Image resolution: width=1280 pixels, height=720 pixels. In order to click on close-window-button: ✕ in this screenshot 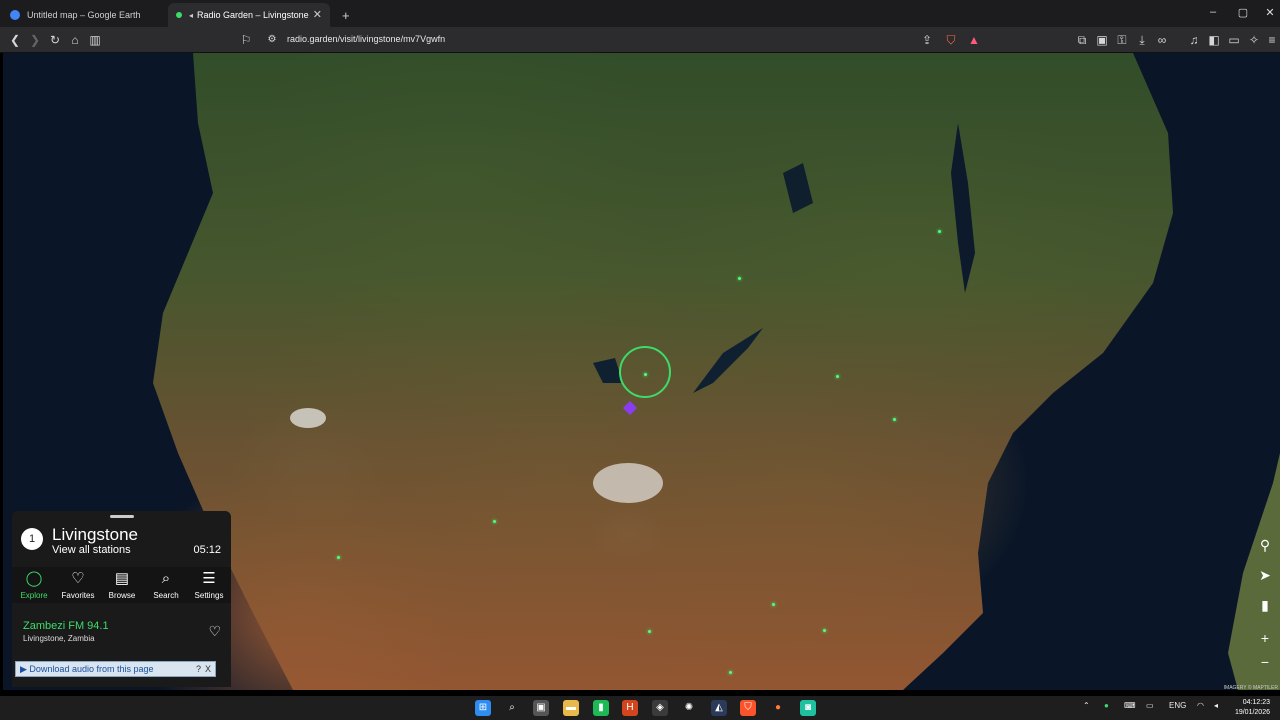, I will do `click(1270, 12)`.